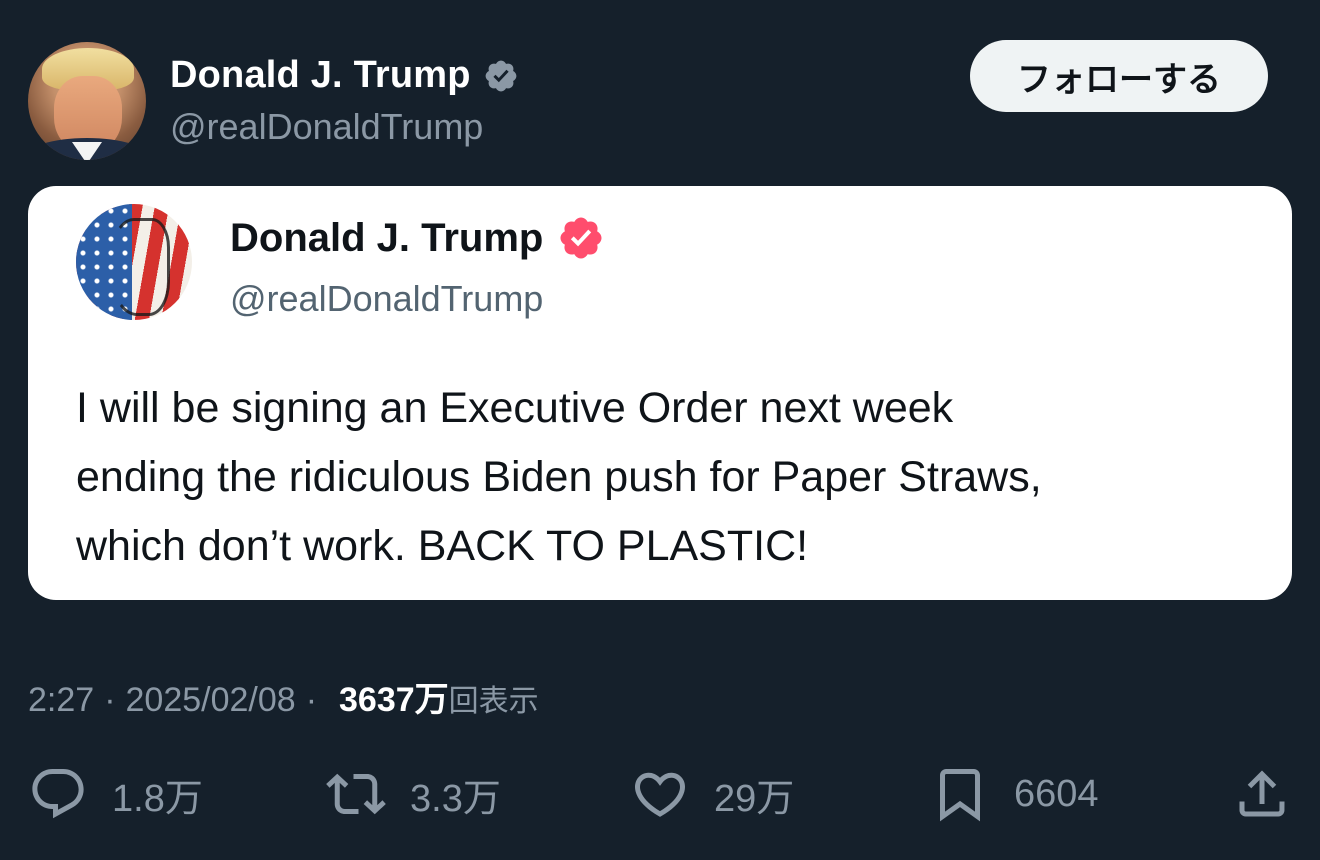  I want to click on author-name-row: Donald J. Trump, so click(344, 75).